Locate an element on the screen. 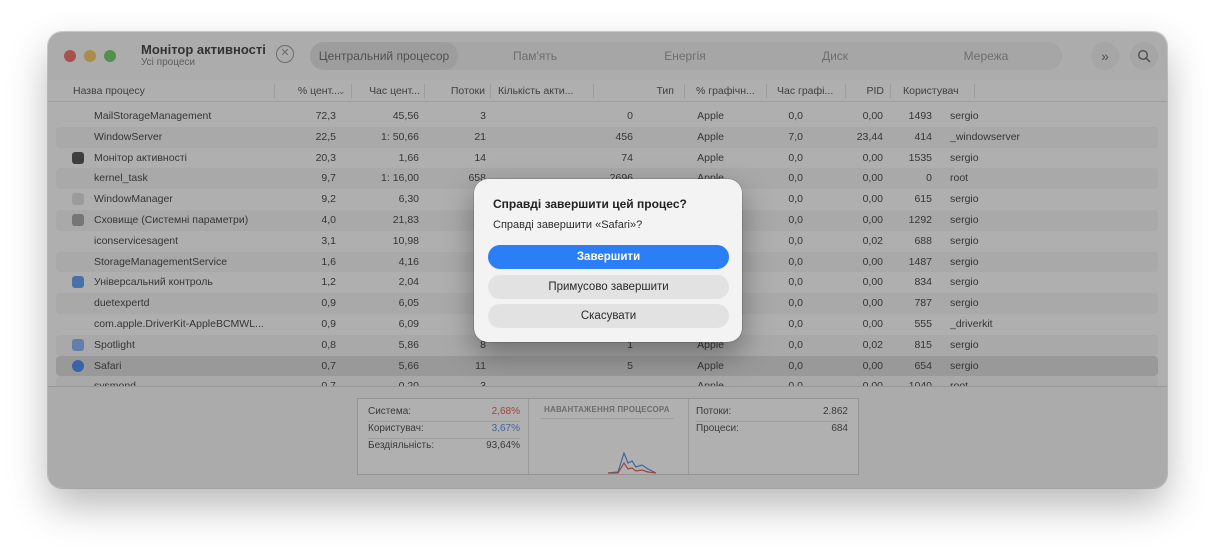  force-quit-button: Примусово завершити is located at coordinates (608, 287).